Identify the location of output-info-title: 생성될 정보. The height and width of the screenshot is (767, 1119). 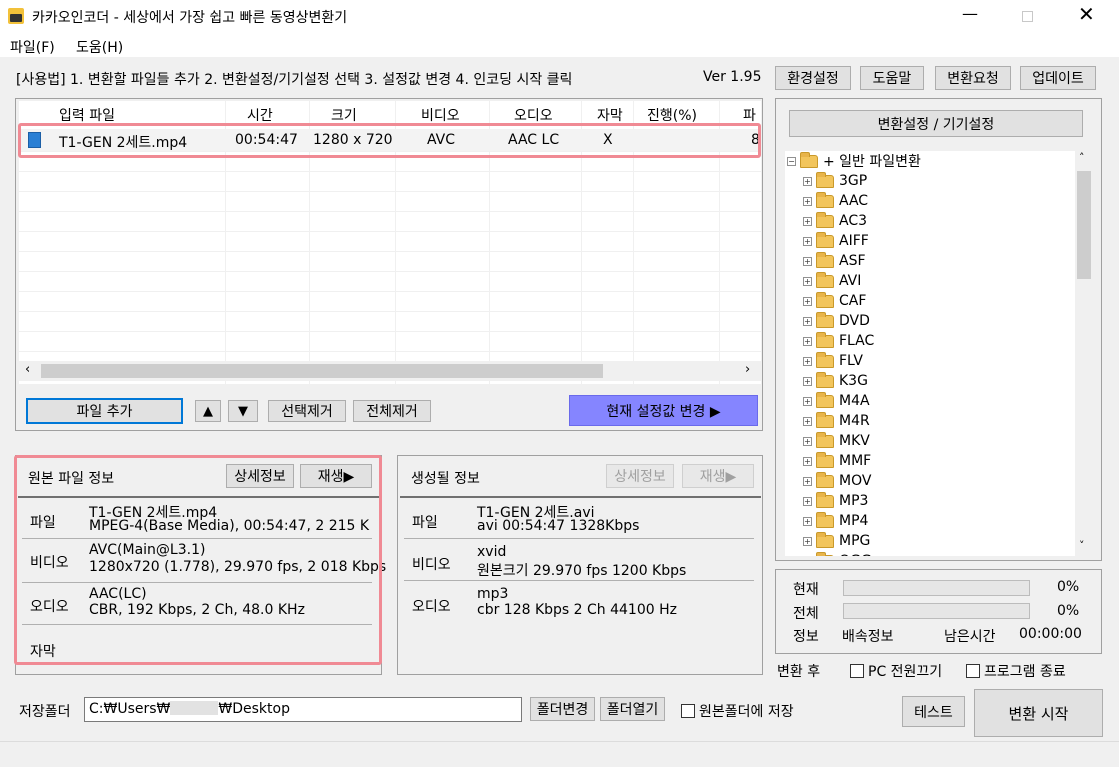
(445, 479).